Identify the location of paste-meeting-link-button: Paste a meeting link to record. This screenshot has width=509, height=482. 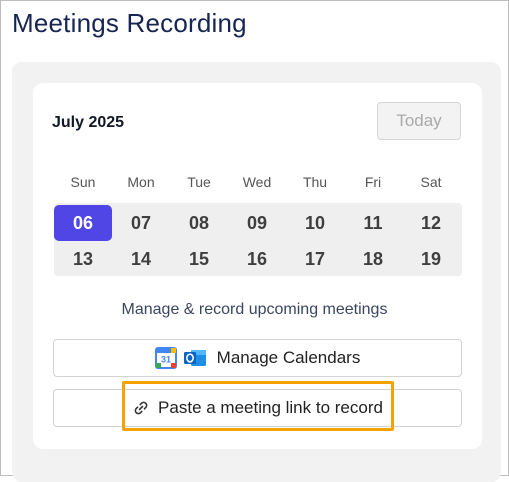
(257, 408).